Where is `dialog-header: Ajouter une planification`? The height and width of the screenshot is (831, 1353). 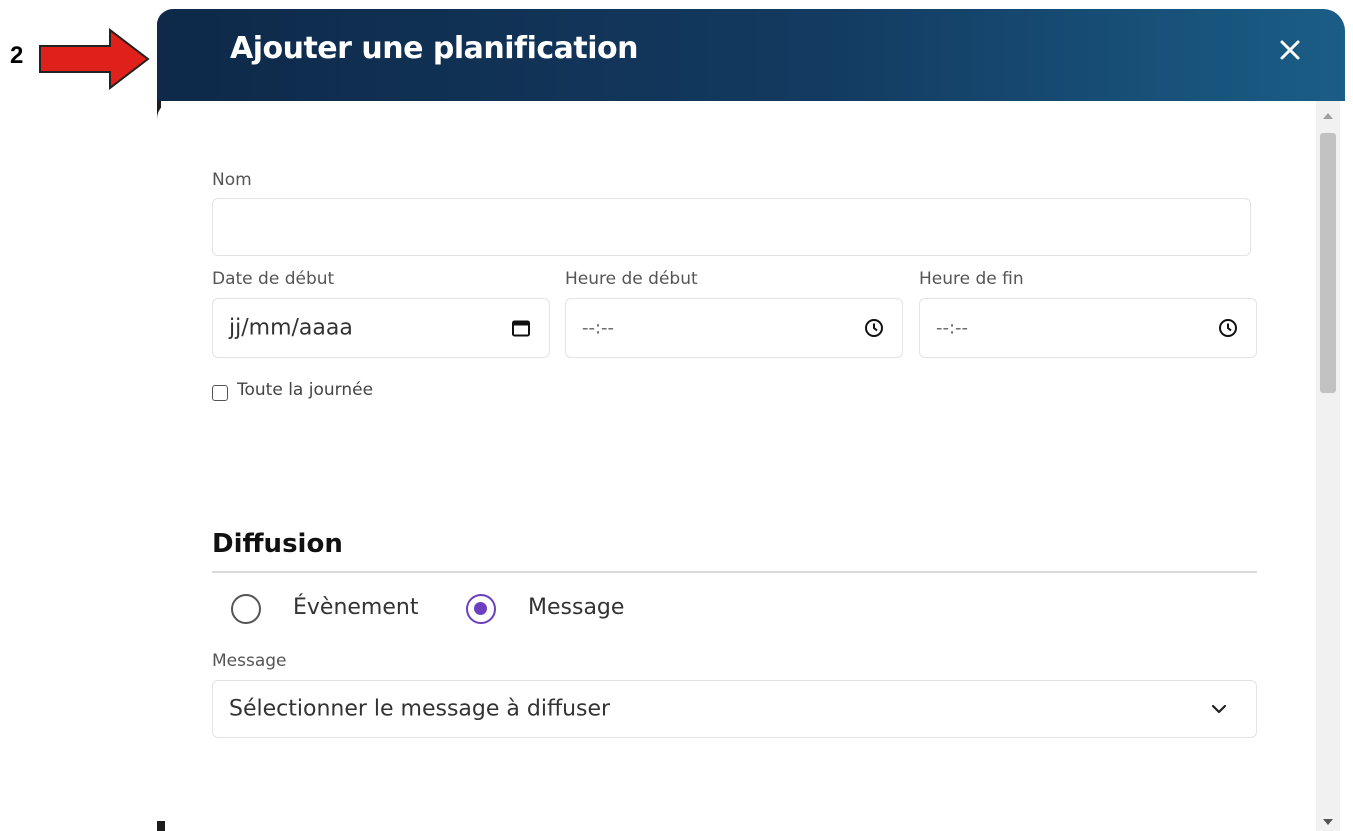 dialog-header: Ajouter une planification is located at coordinates (751, 55).